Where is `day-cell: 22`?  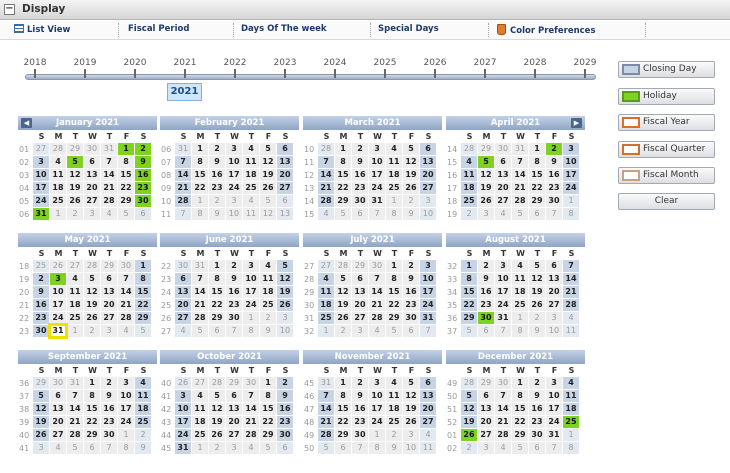
day-cell: 22 is located at coordinates (394, 305).